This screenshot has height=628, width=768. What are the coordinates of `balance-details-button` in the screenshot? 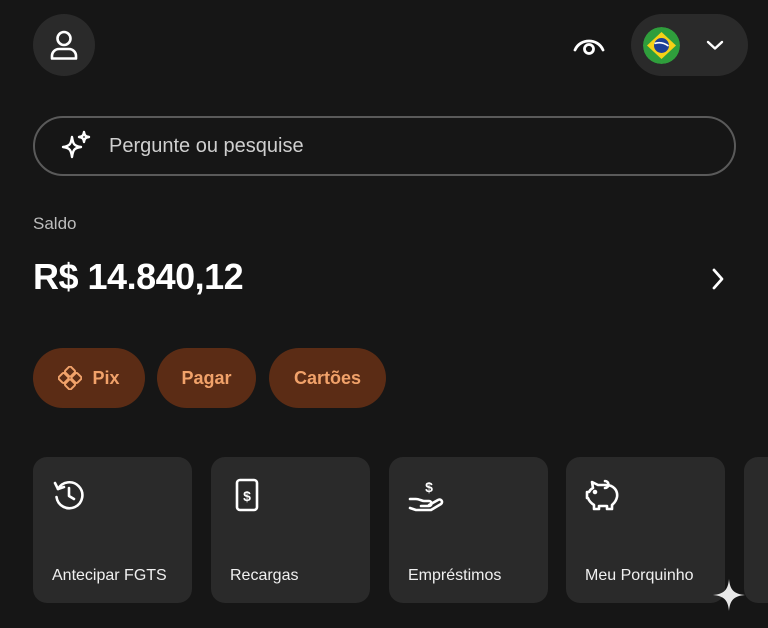 It's located at (718, 279).